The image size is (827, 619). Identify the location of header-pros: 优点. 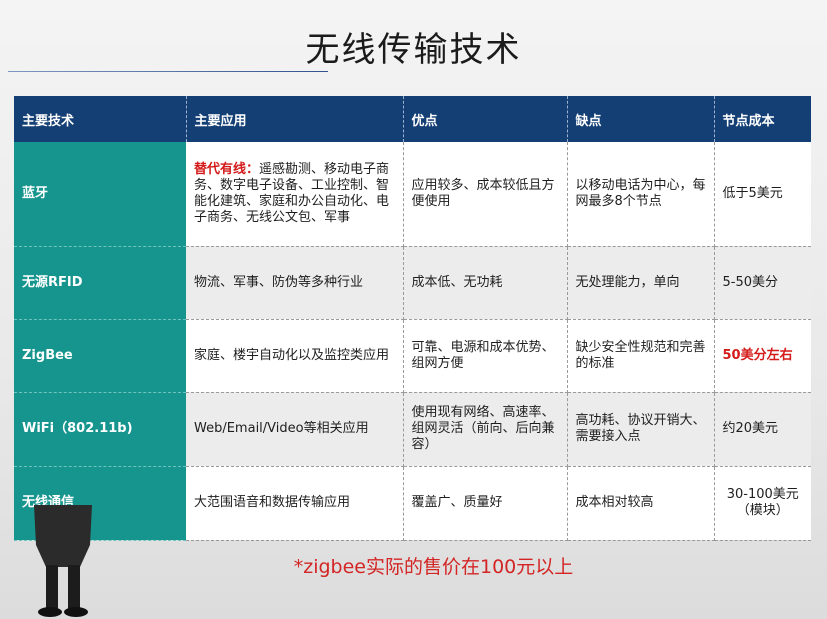
(485, 119).